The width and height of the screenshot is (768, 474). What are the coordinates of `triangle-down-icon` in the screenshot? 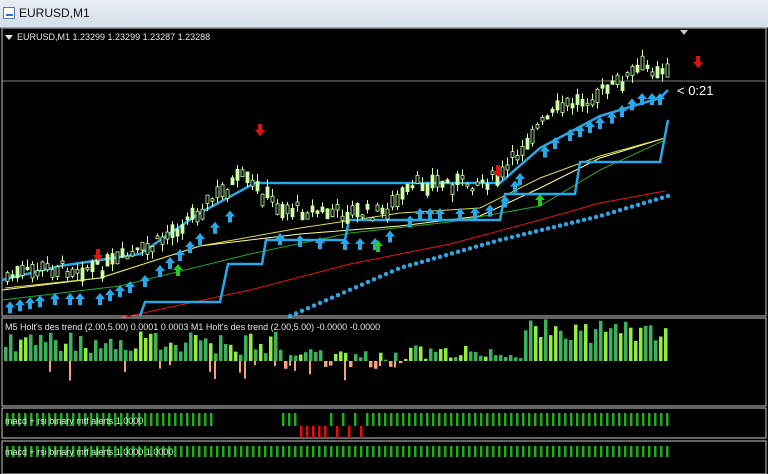 It's located at (9, 38).